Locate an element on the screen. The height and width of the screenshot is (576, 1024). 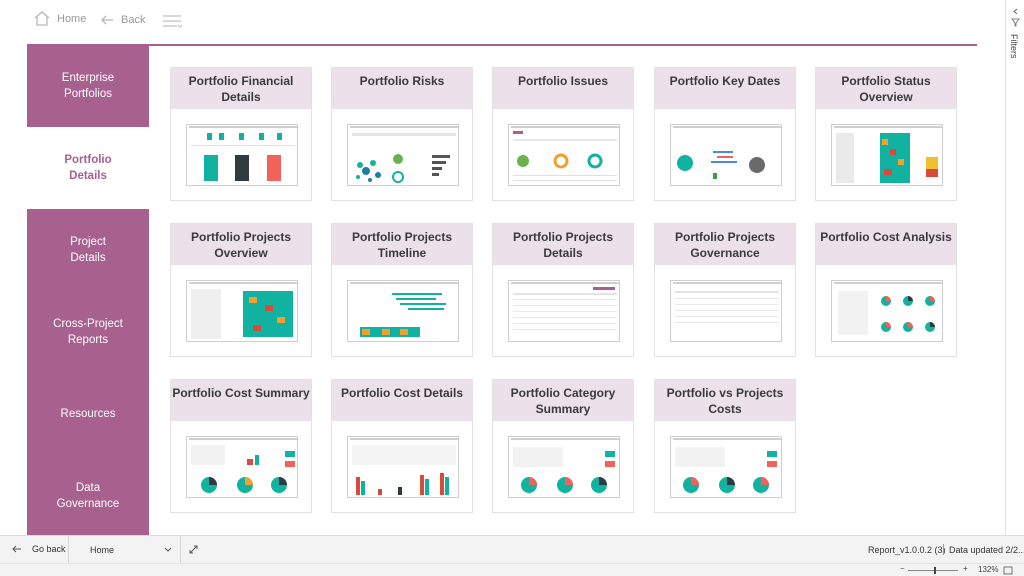
card-title: Portfolio vs Projects Costs is located at coordinates (725, 400).